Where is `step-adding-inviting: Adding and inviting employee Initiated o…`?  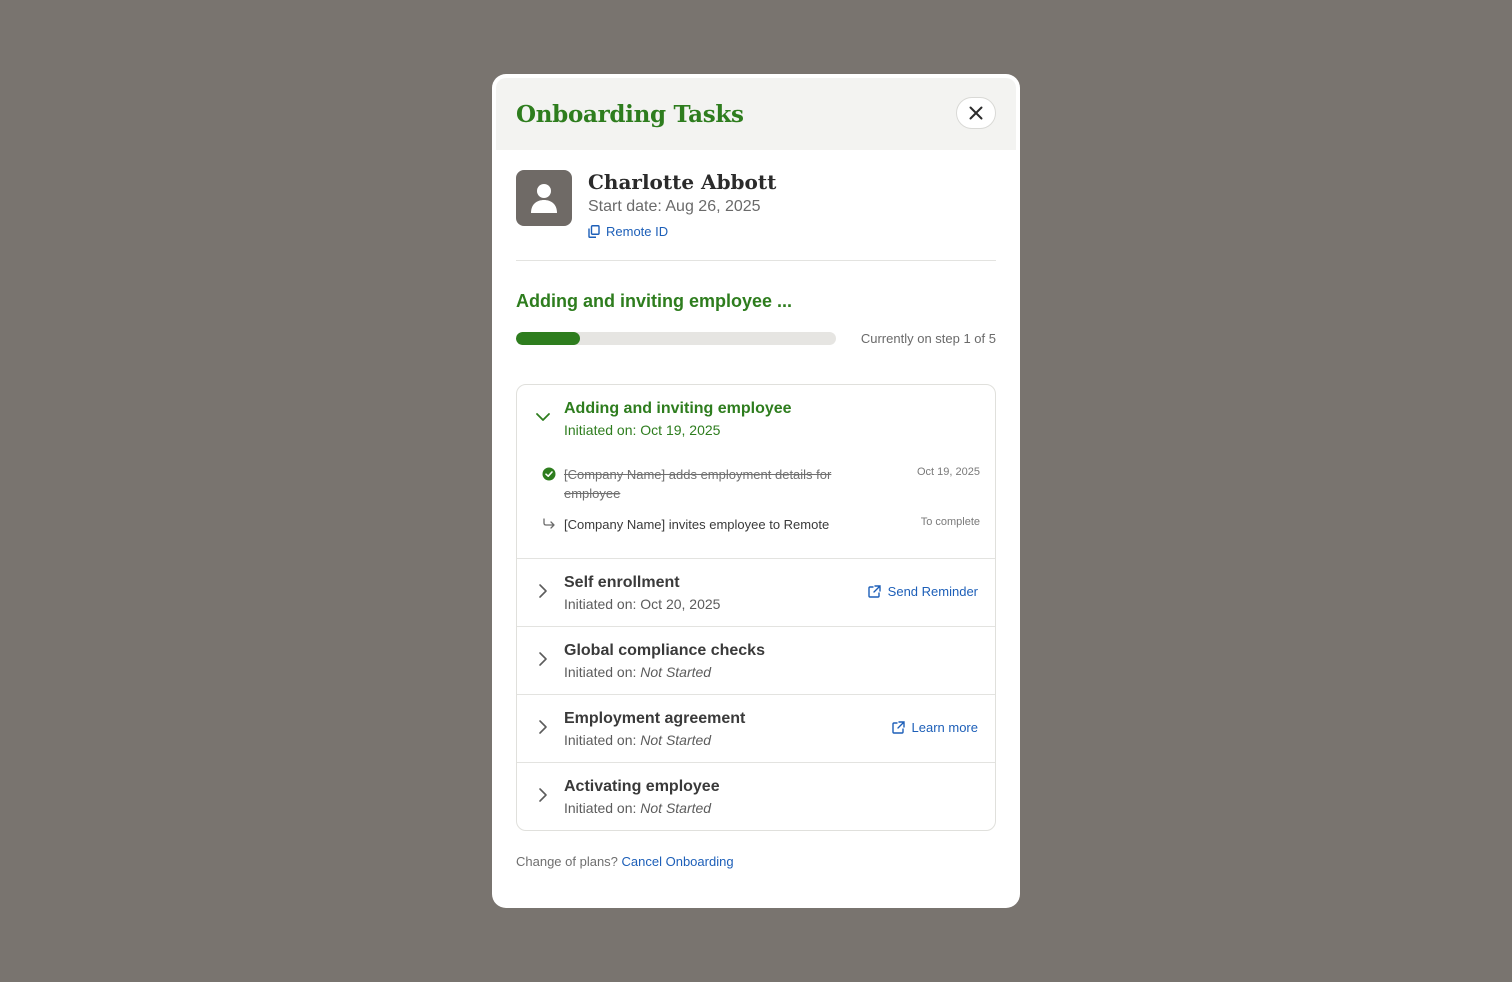 step-adding-inviting: Adding and inviting employee Initiated o… is located at coordinates (756, 471).